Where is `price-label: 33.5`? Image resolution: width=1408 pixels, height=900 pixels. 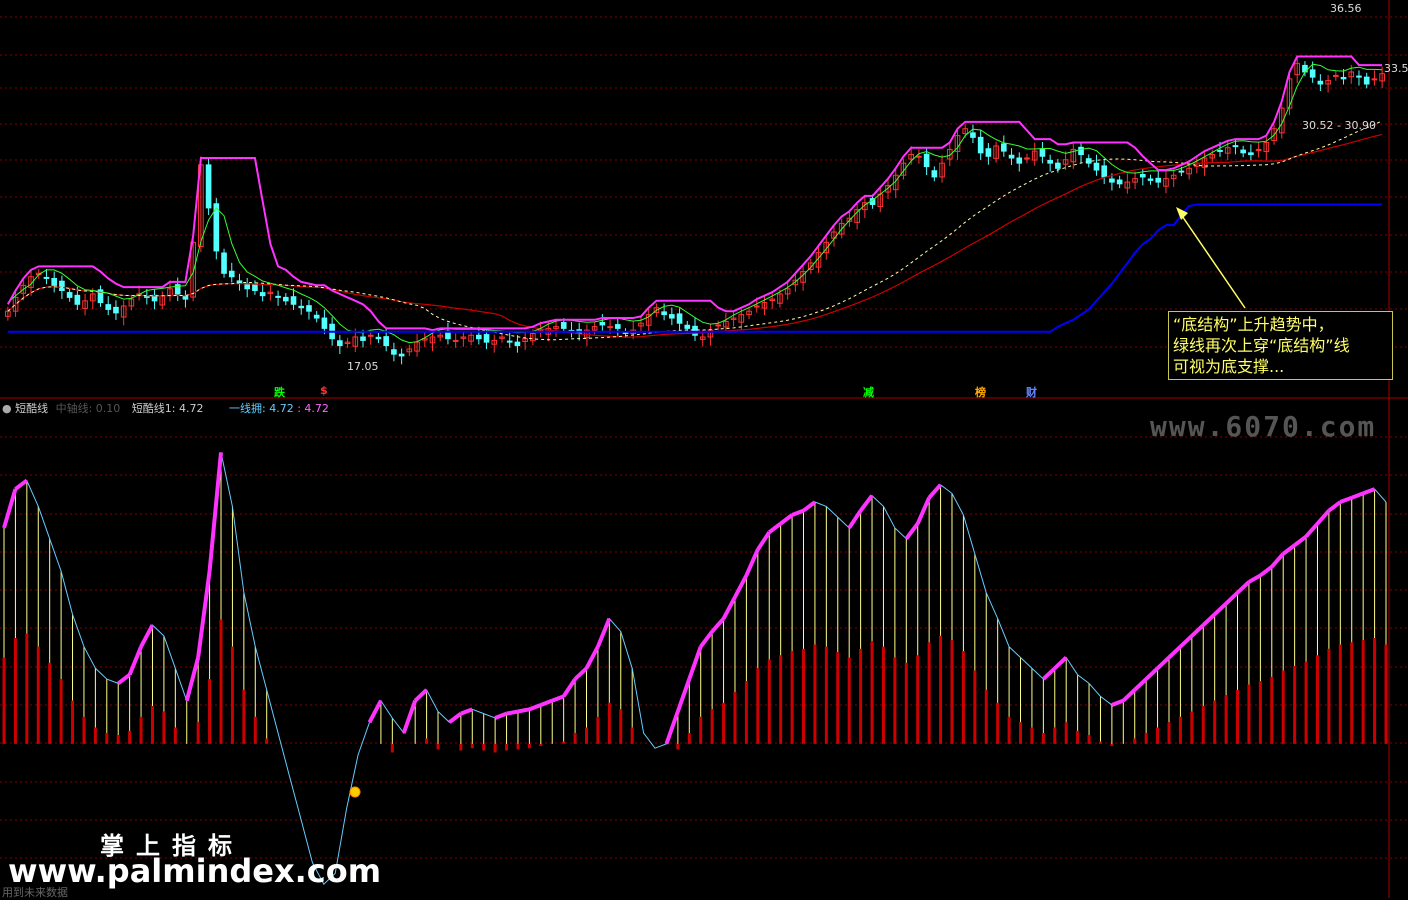 price-label: 33.5 is located at coordinates (1396, 68).